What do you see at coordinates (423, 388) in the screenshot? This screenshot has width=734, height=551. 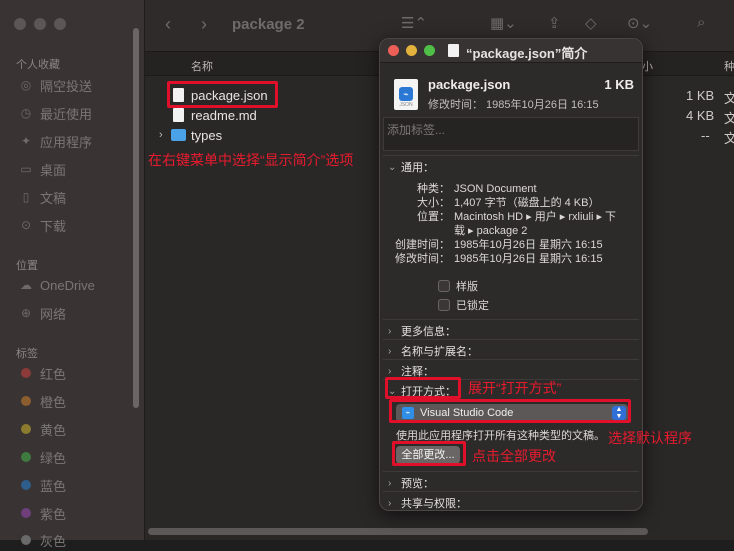 I see `highlight-open-with` at bounding box center [423, 388].